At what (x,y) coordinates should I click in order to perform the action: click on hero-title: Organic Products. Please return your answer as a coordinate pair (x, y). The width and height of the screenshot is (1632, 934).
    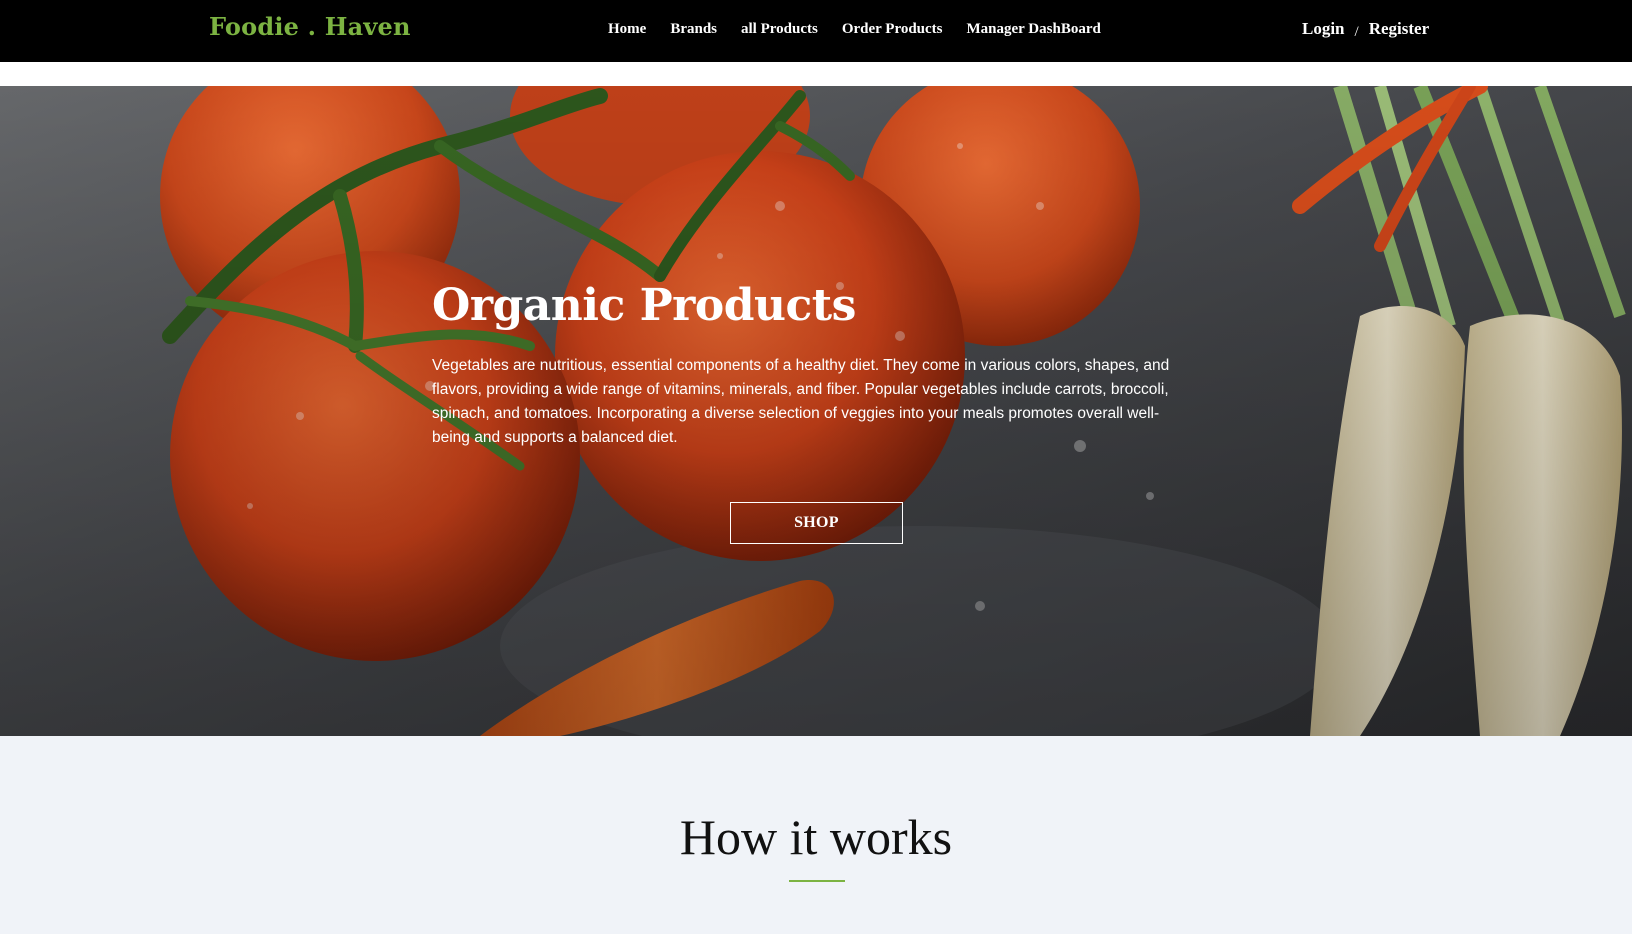
    Looking at the image, I should click on (644, 305).